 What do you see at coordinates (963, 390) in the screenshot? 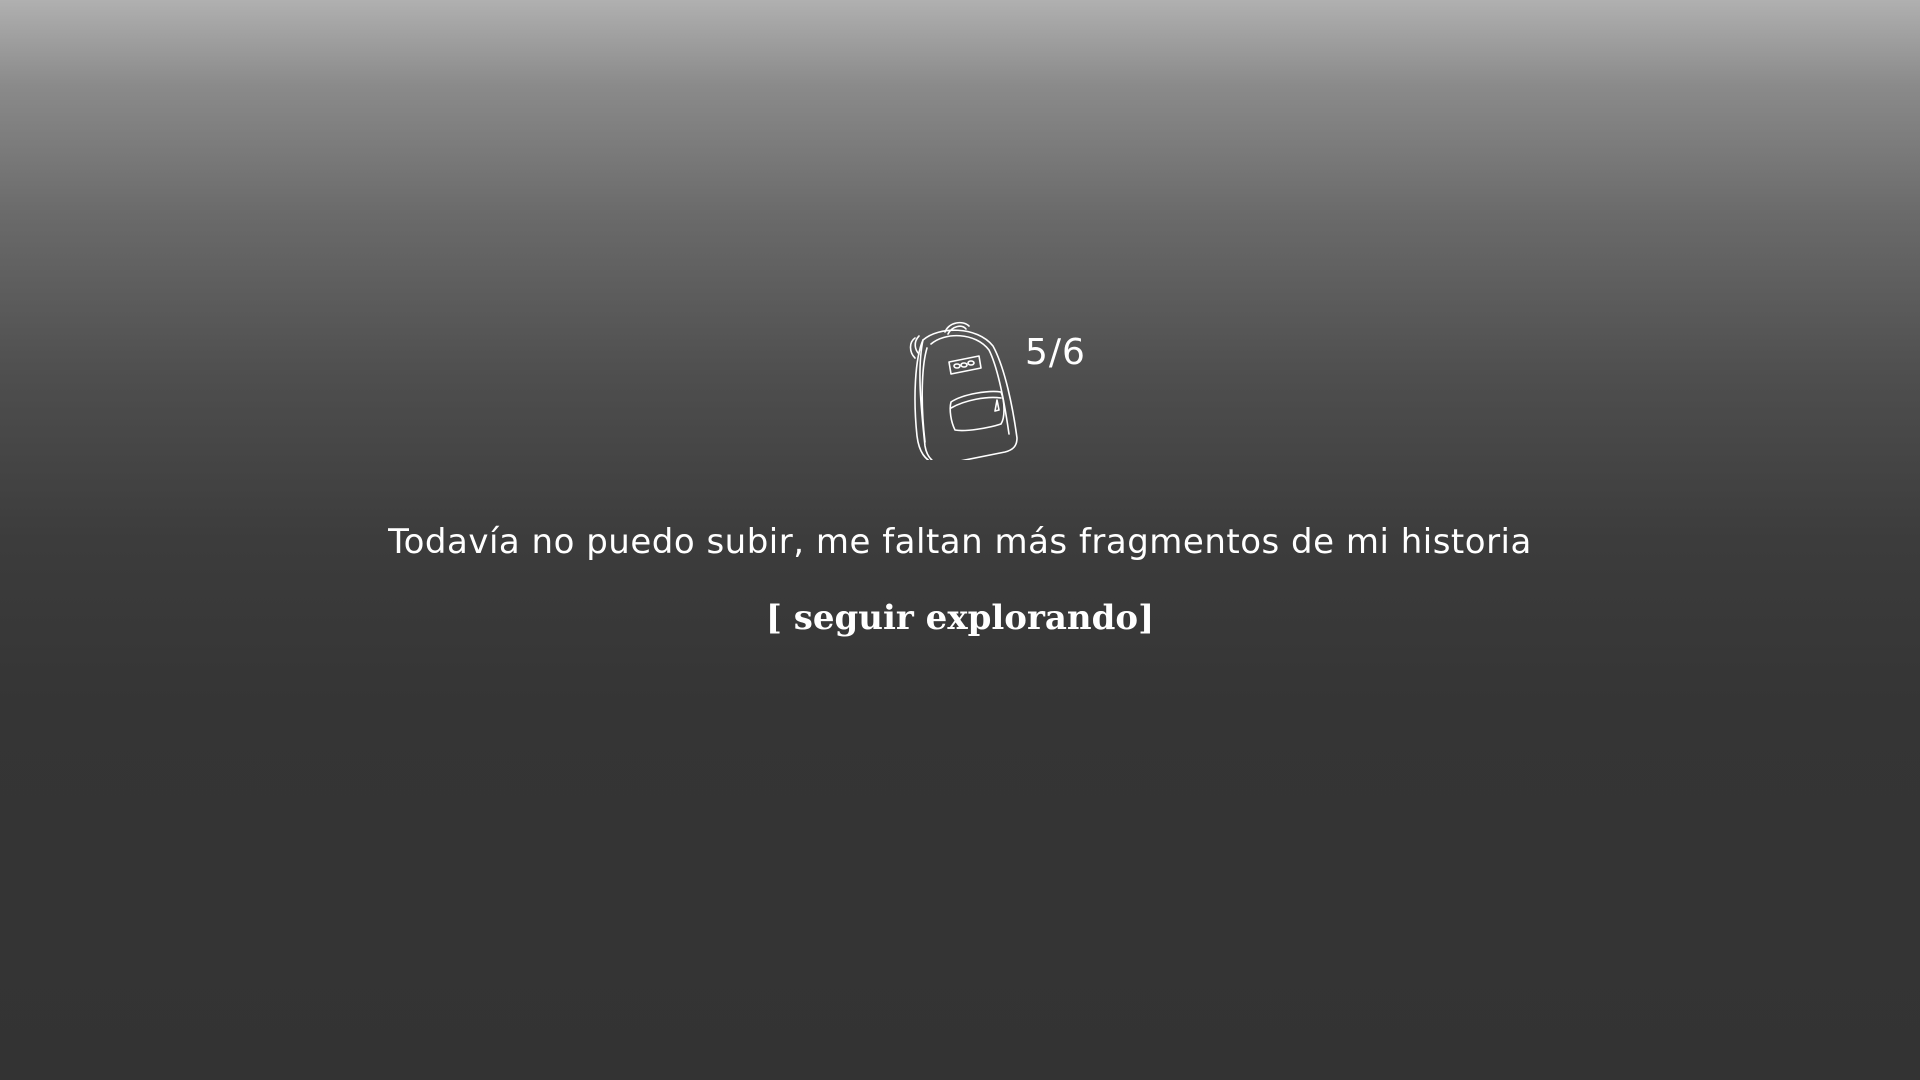
I see `backpack-icon` at bounding box center [963, 390].